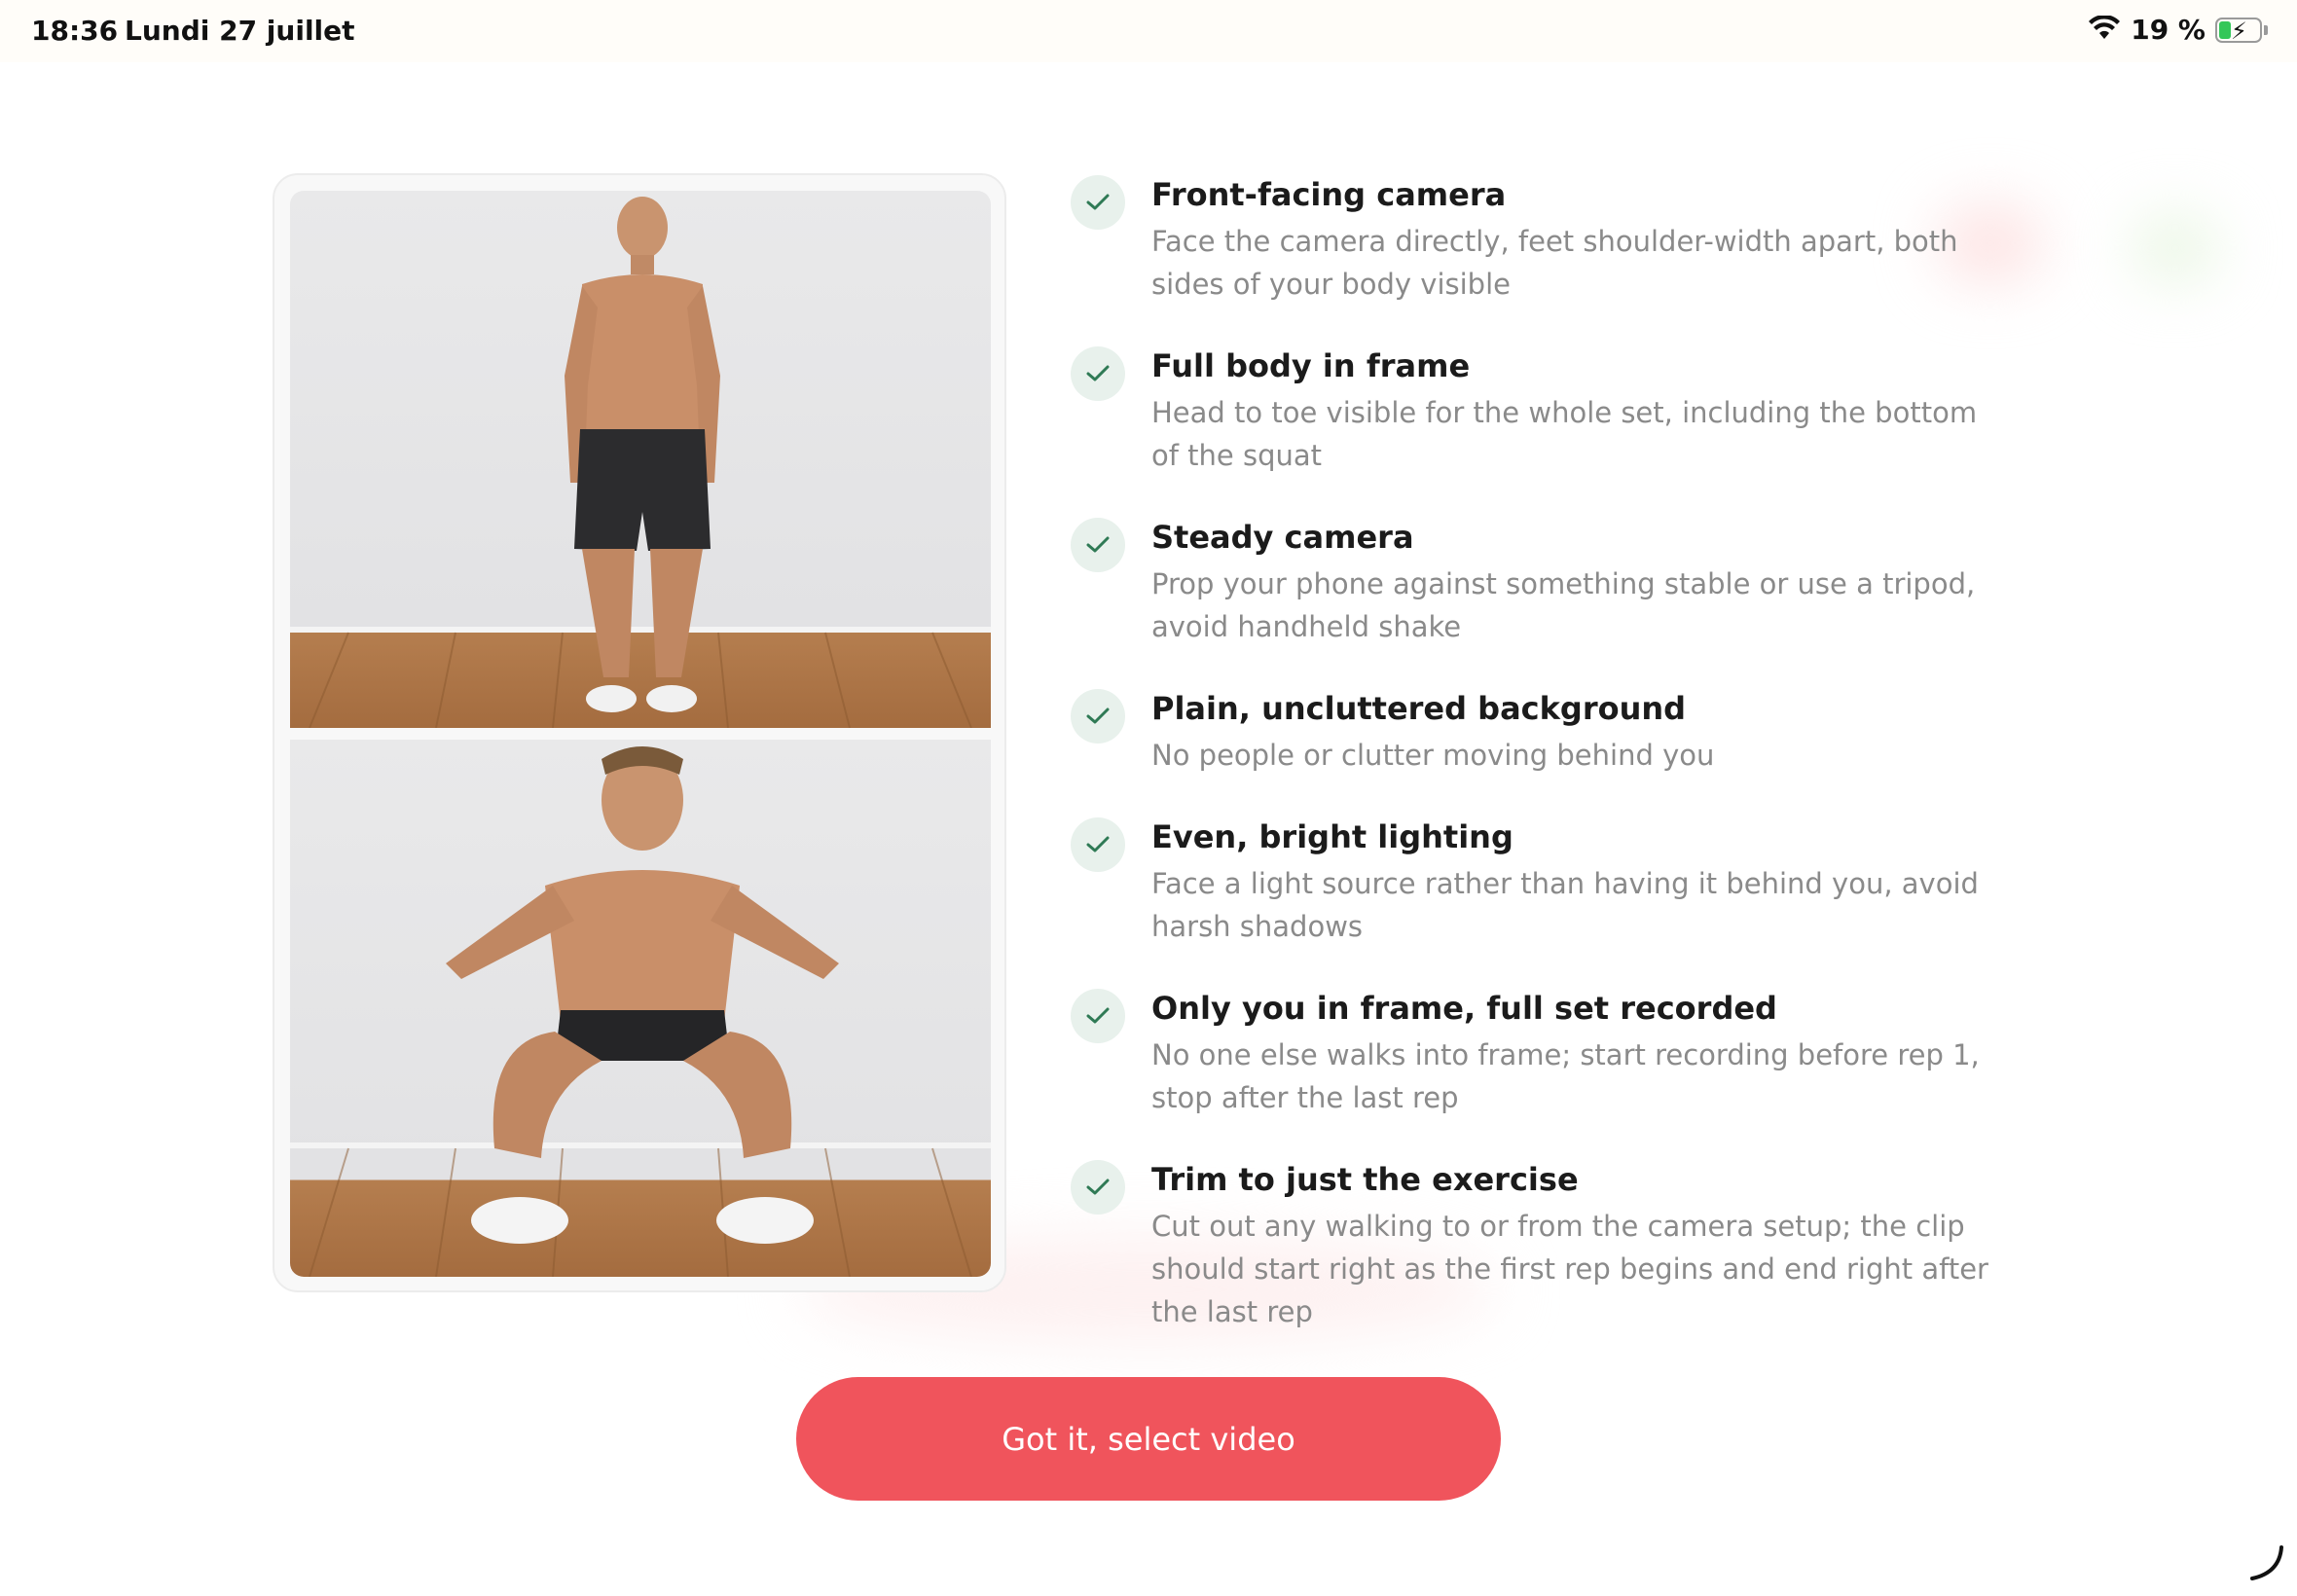 This screenshot has height=1596, width=2297. I want to click on battery-percentage: 19 %, so click(2168, 30).